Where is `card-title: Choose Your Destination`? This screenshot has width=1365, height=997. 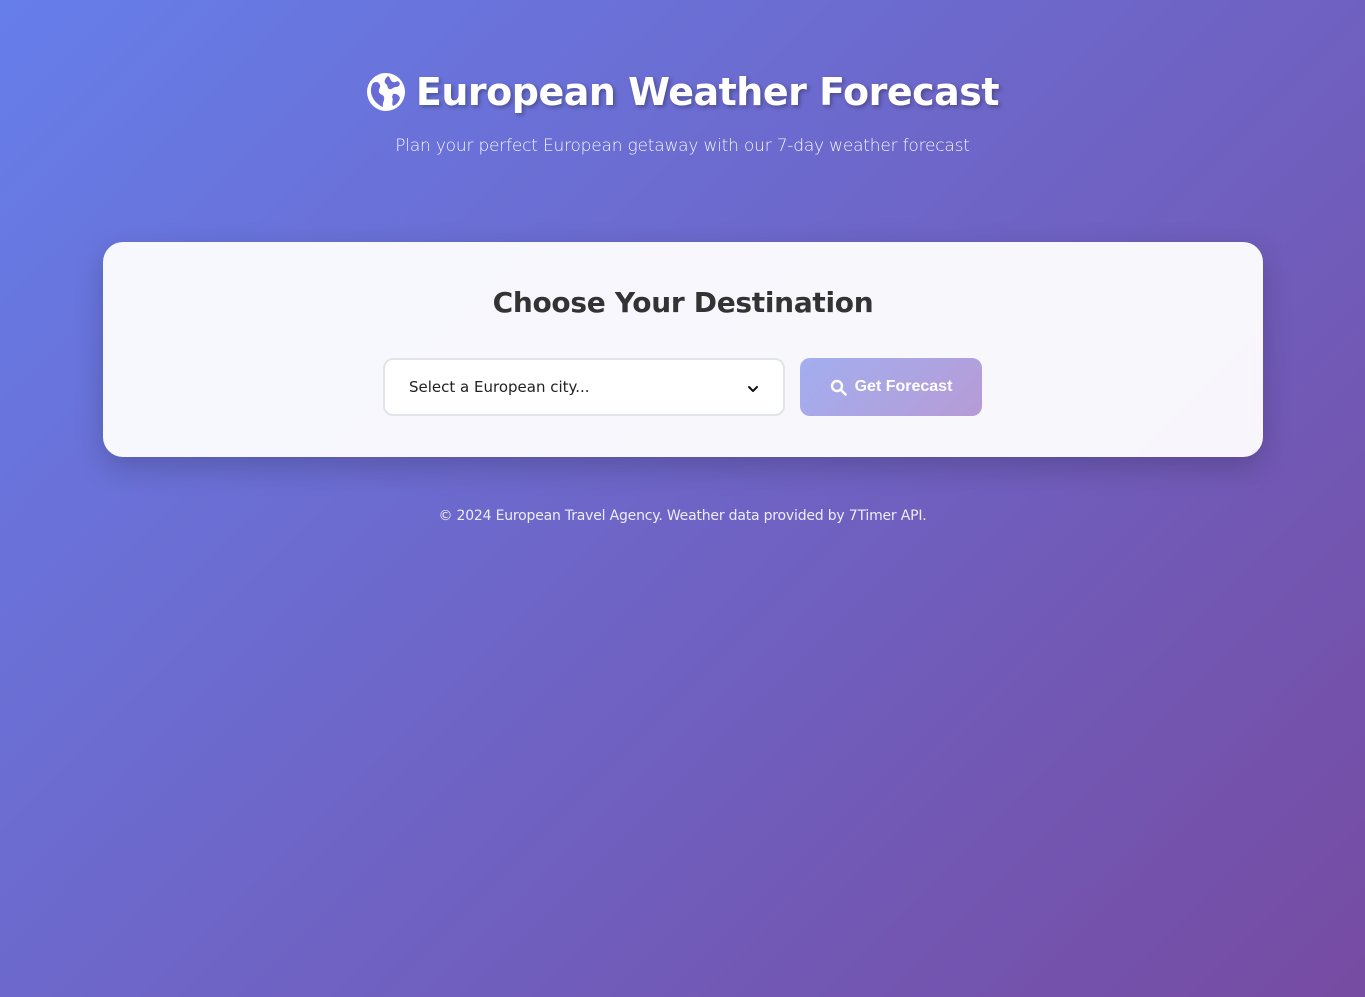
card-title: Choose Your Destination is located at coordinates (683, 302).